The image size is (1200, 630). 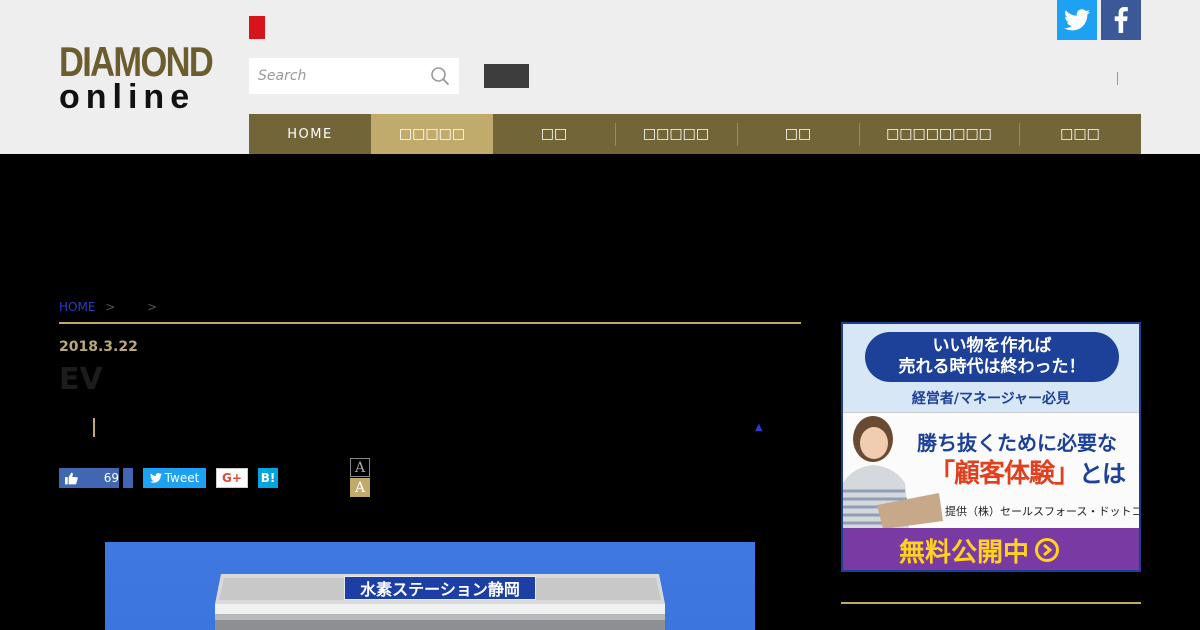 What do you see at coordinates (1080, 134) in the screenshot?
I see `nav-item-7: □□□` at bounding box center [1080, 134].